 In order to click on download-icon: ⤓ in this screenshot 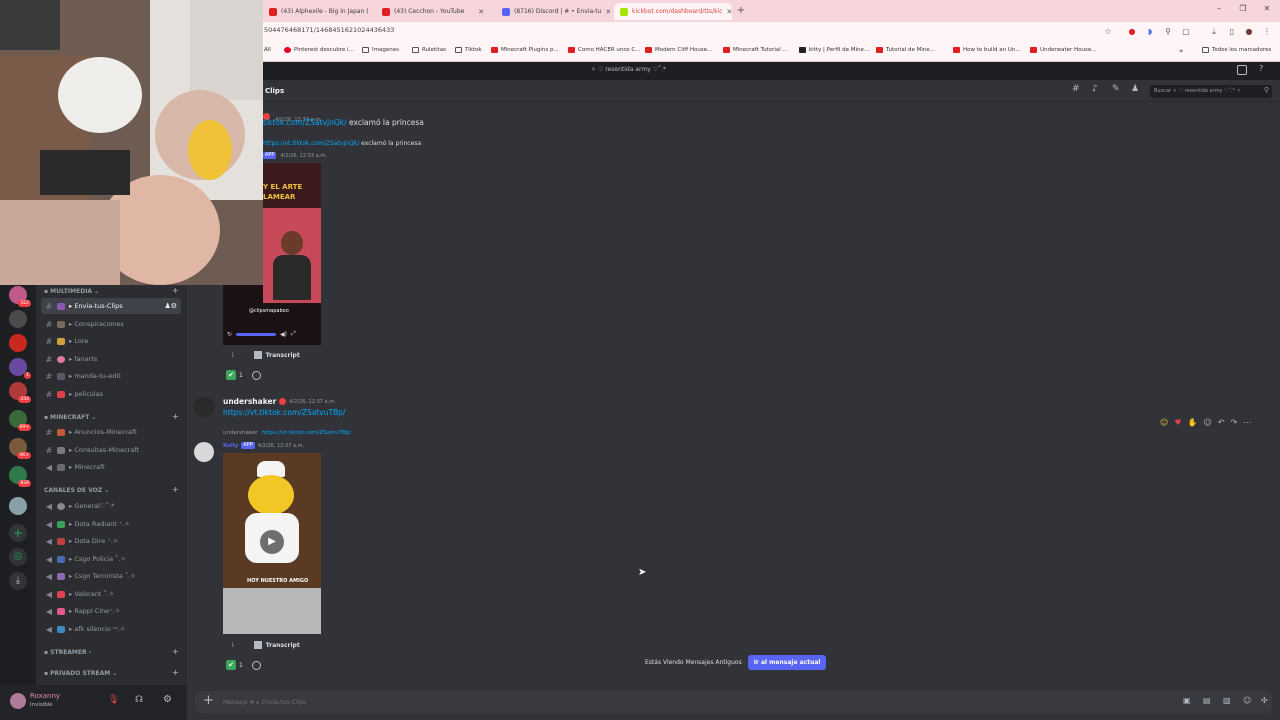, I will do `click(1214, 32)`.